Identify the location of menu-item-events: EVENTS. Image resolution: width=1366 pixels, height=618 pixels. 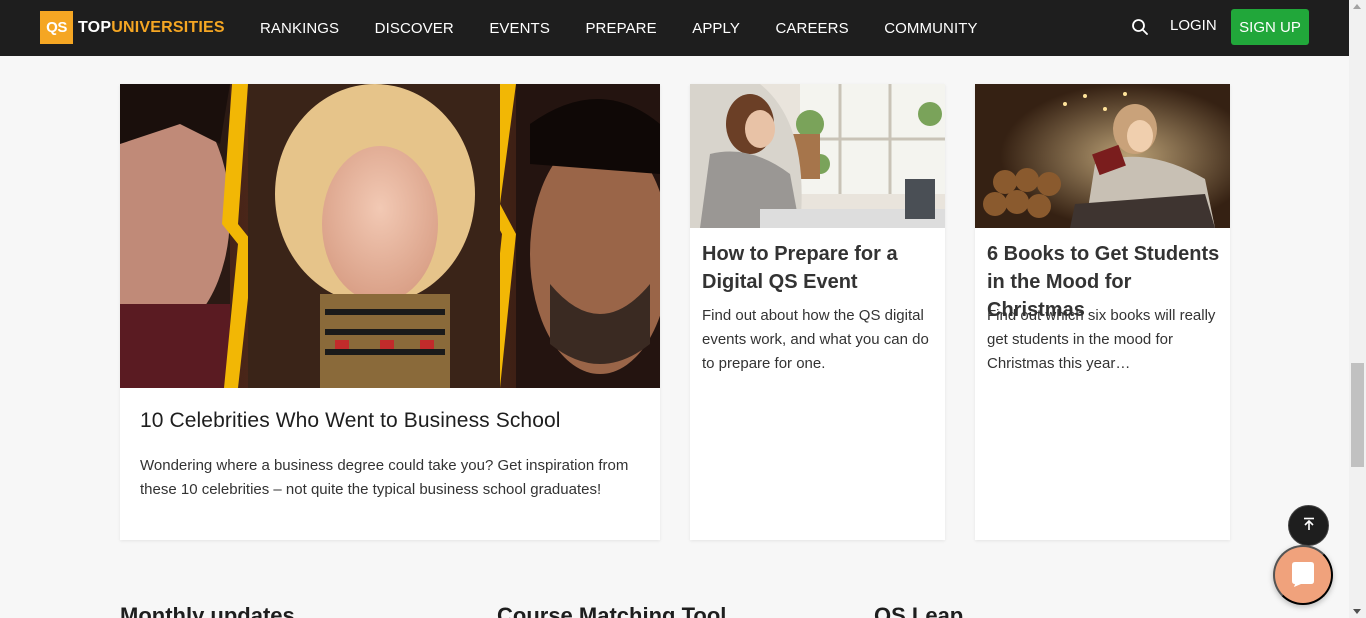
(519, 28).